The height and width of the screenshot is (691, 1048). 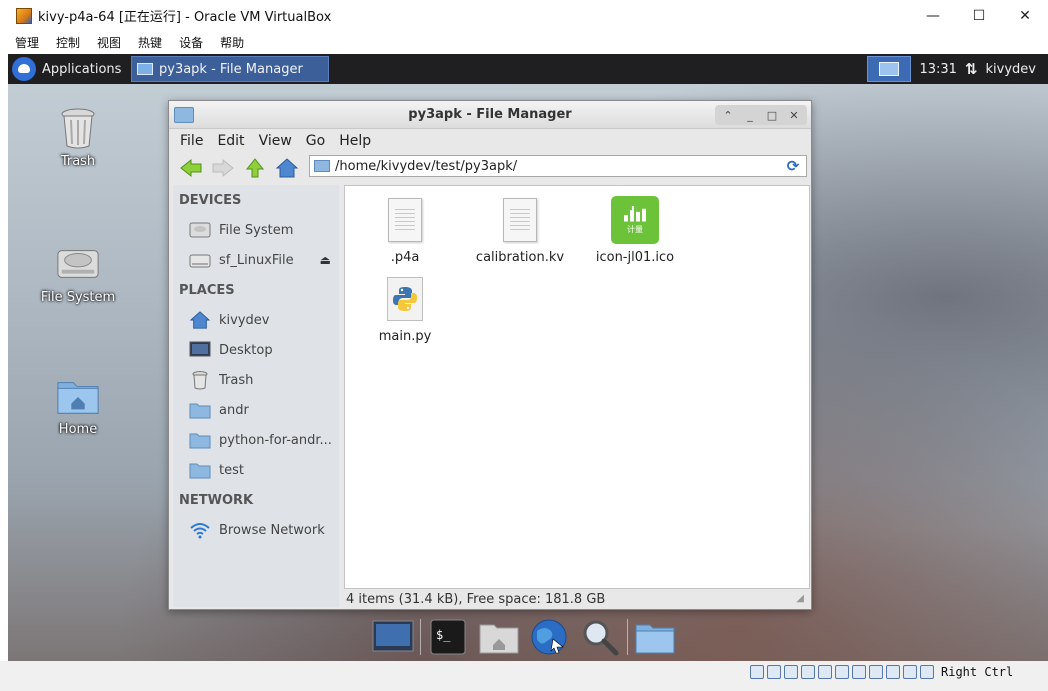 I want to click on desktop-icon-label: Trash, so click(x=78, y=161).